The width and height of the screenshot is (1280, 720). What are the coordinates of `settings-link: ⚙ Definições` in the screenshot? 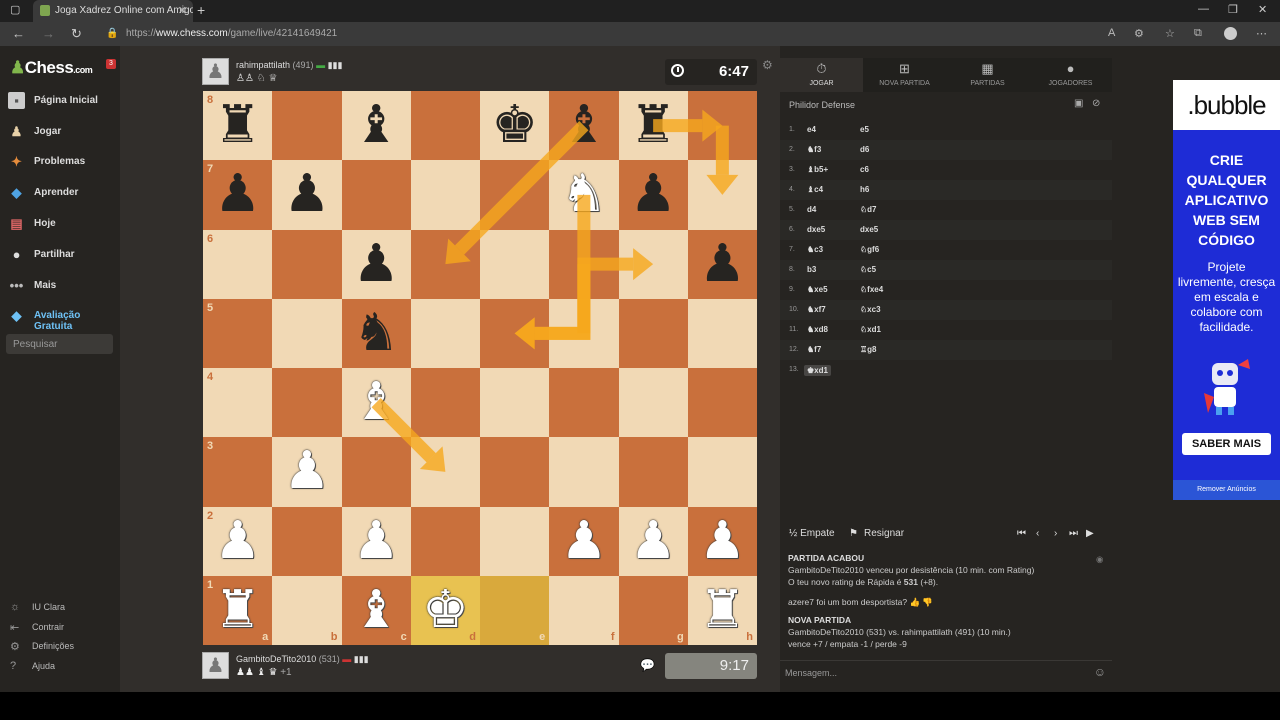 It's located at (42, 648).